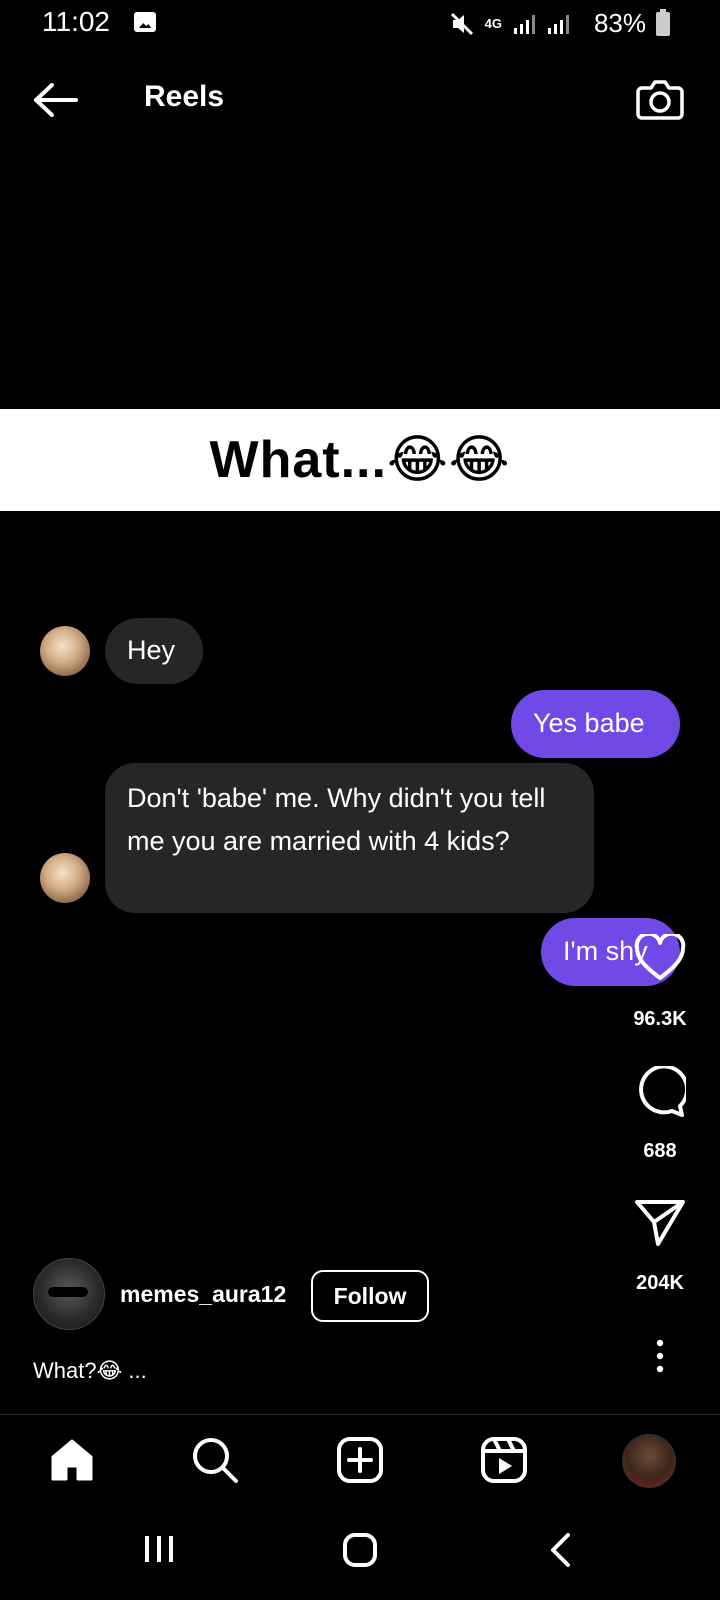  I want to click on battery-icon, so click(663, 22).